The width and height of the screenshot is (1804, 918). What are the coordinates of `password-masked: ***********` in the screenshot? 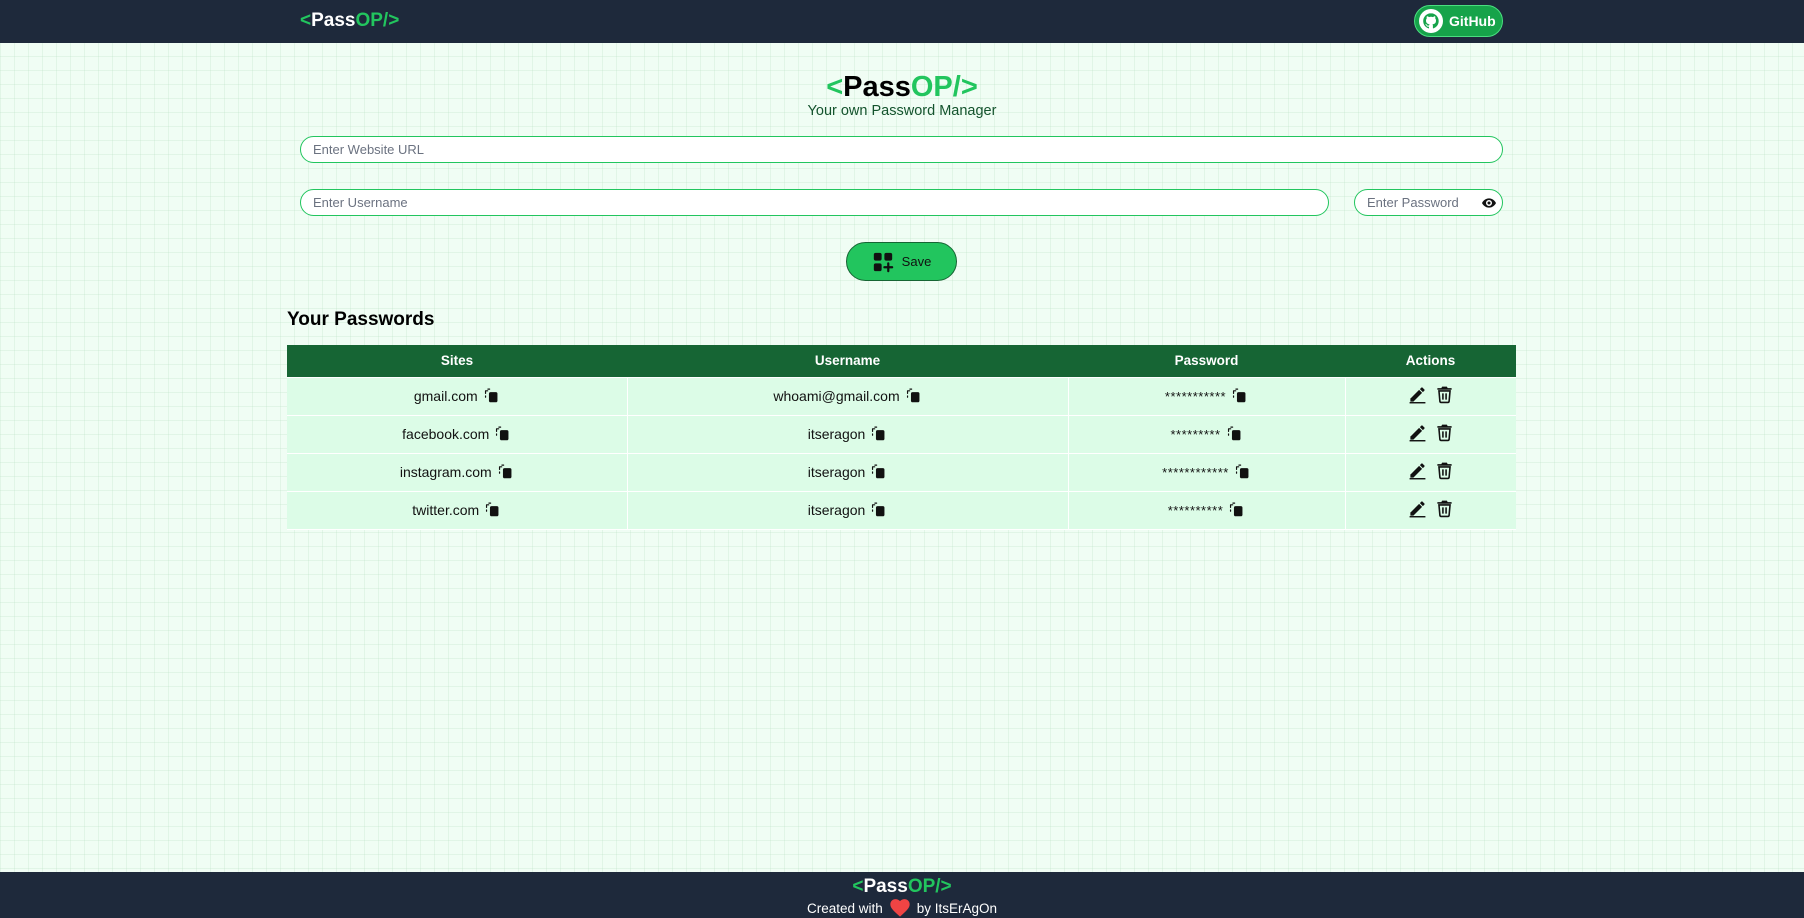 It's located at (1195, 396).